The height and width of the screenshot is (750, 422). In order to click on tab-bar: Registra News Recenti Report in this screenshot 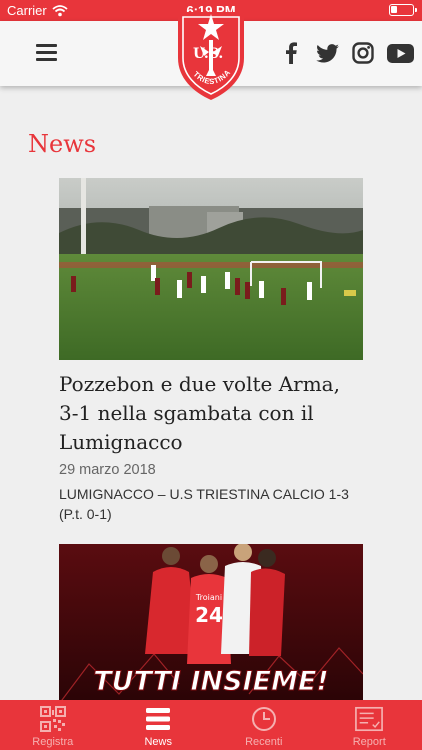, I will do `click(211, 725)`.